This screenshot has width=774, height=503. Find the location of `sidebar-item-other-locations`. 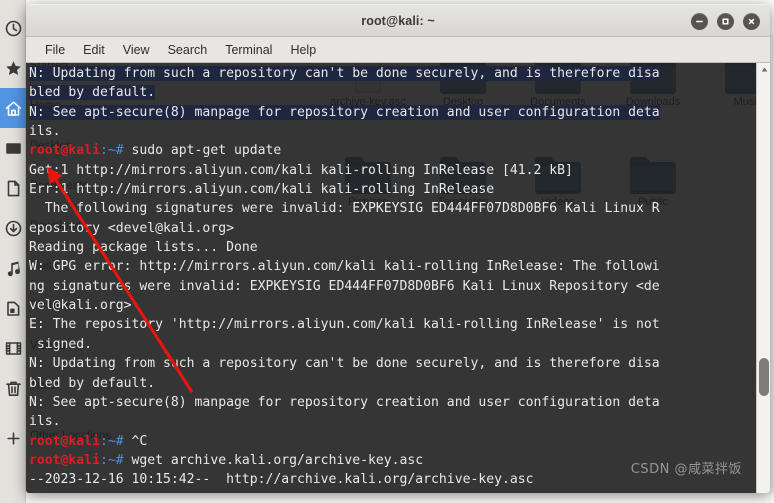

sidebar-item-other-locations is located at coordinates (13, 438).